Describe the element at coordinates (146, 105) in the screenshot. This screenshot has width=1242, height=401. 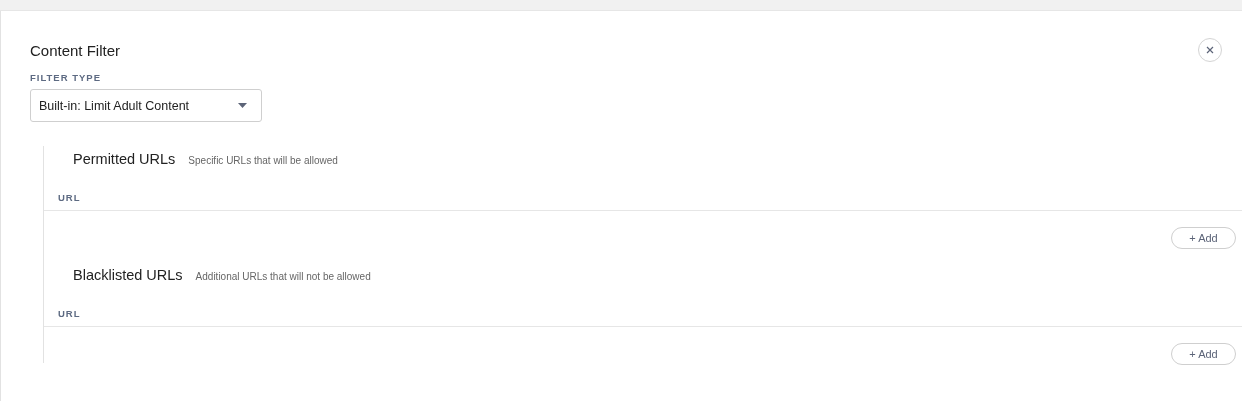
I see `filter-type-dropdown: Built-in: Limit Adult Content` at that location.